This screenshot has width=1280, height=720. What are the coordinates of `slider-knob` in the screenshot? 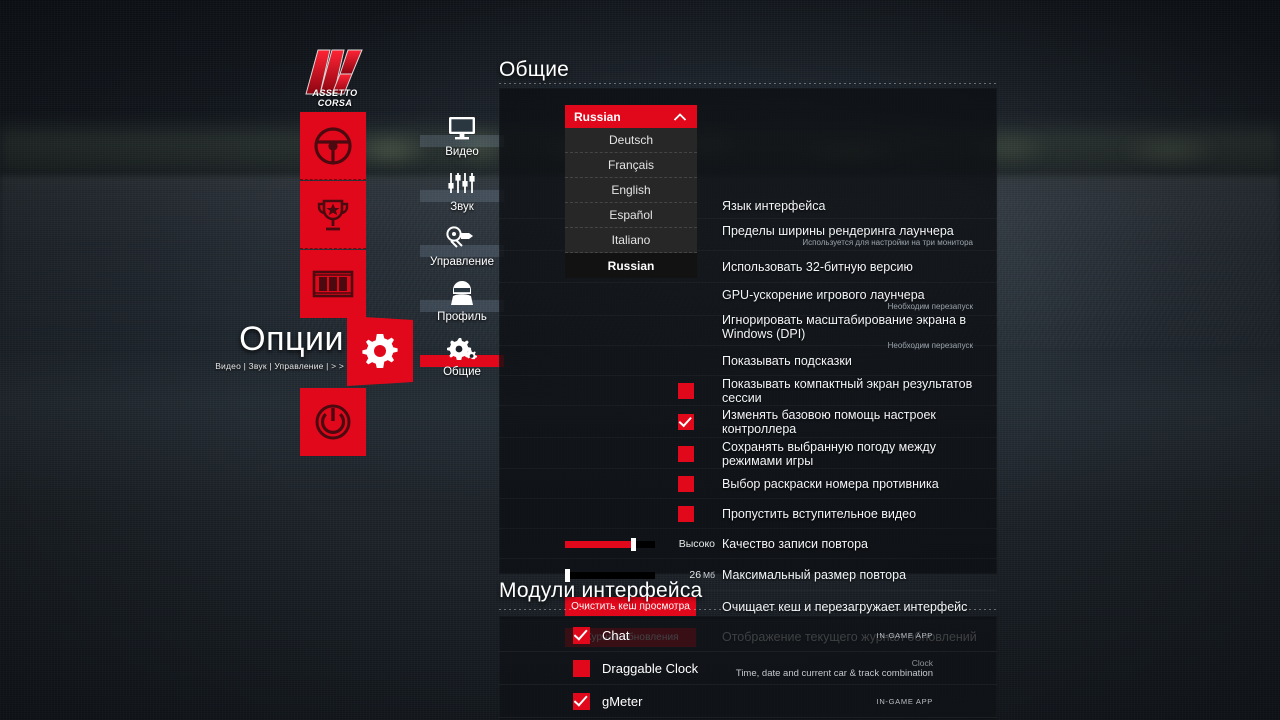 It's located at (633, 544).